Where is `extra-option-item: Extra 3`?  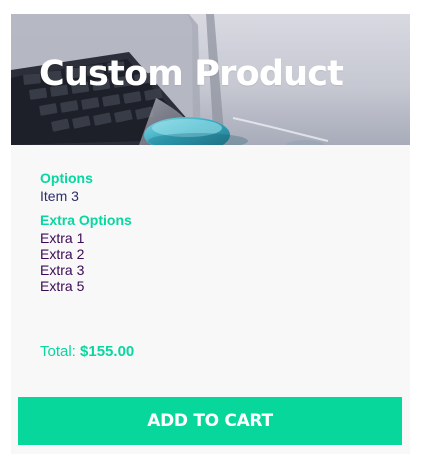
extra-option-item: Extra 3 is located at coordinates (62, 270).